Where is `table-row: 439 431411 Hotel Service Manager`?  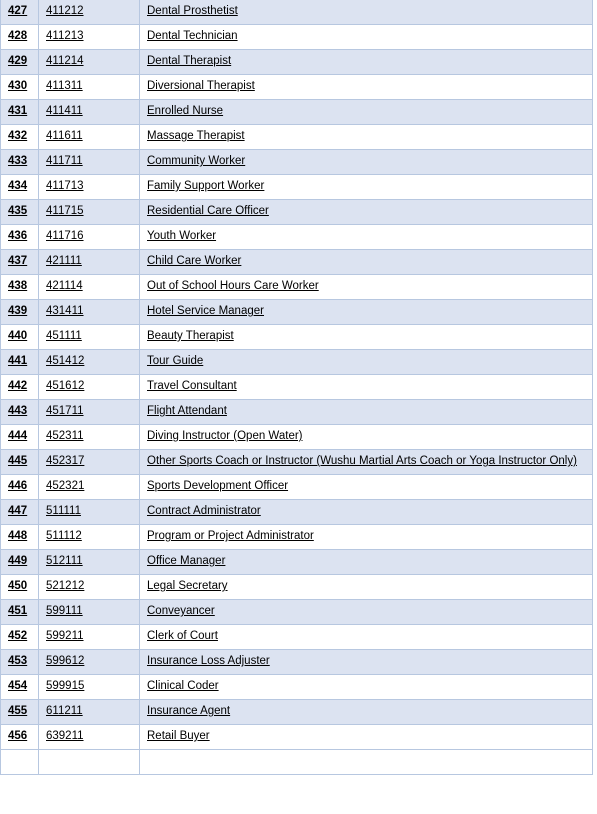 table-row: 439 431411 Hotel Service Manager is located at coordinates (296, 312).